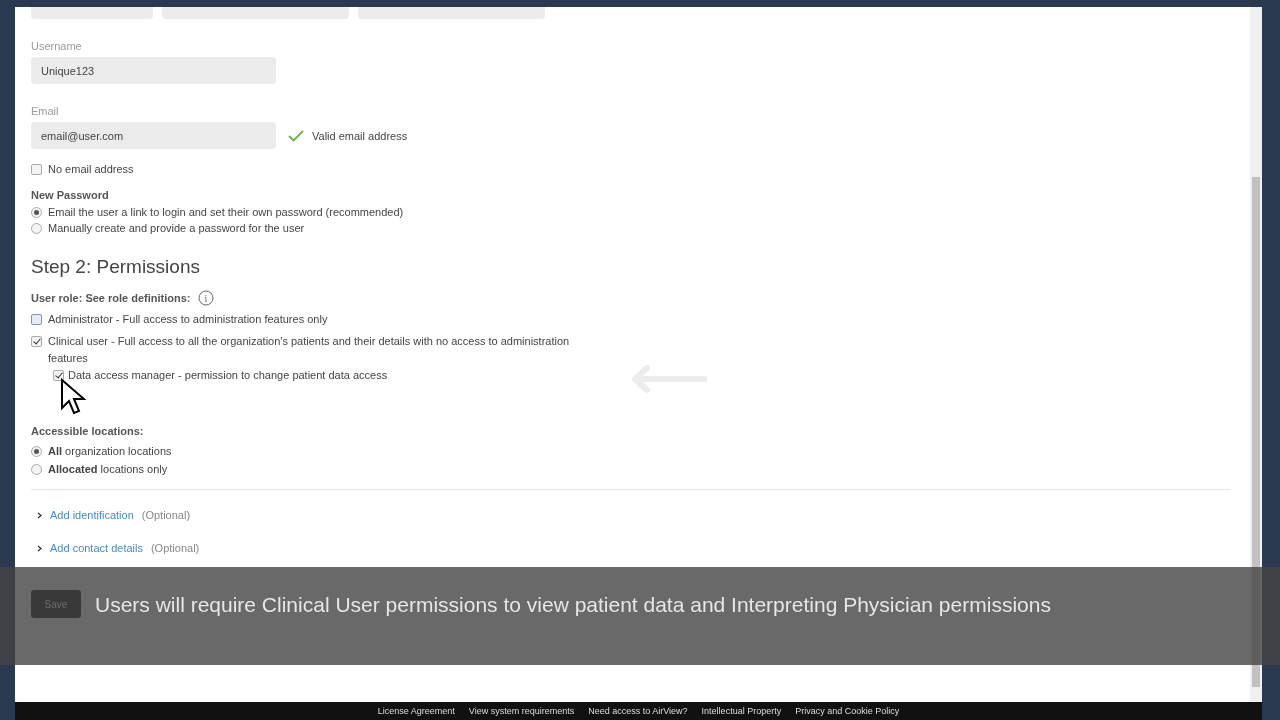 The width and height of the screenshot is (1280, 720). What do you see at coordinates (521, 711) in the screenshot?
I see `footer-link: View system requirements` at bounding box center [521, 711].